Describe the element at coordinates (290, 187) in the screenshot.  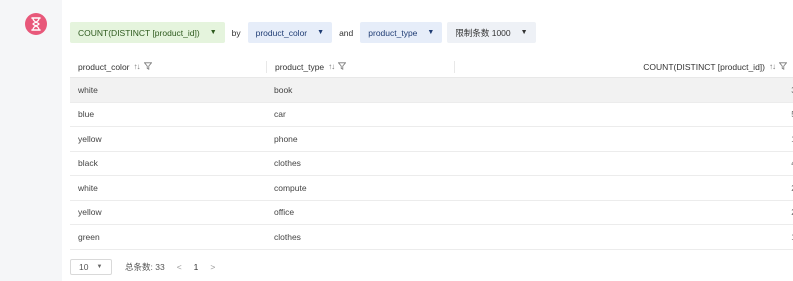
I see `cell-type: compute` at that location.